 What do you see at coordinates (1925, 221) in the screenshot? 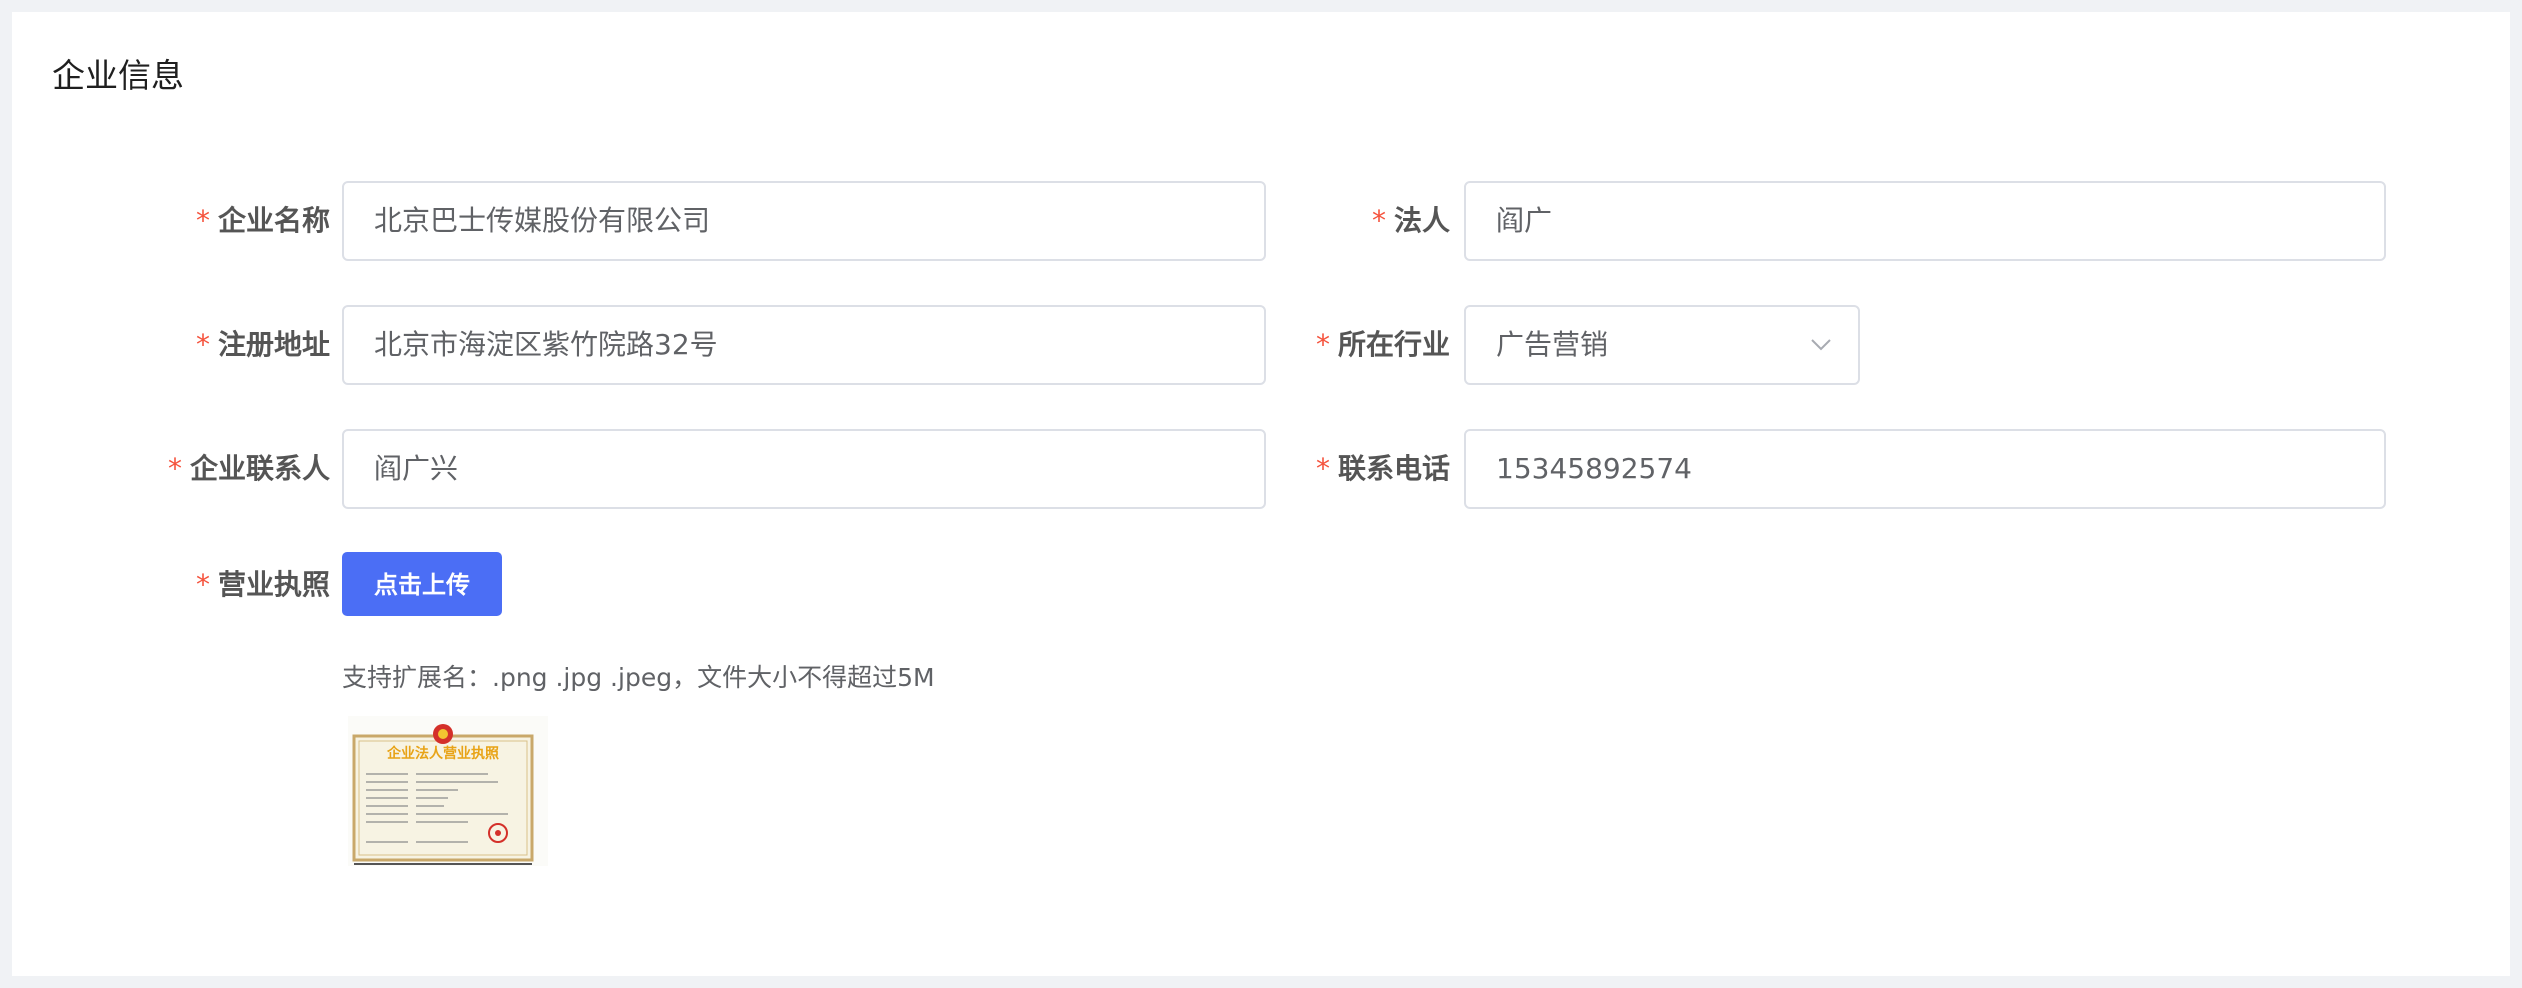
I see `legal-person-input: 阎广` at bounding box center [1925, 221].